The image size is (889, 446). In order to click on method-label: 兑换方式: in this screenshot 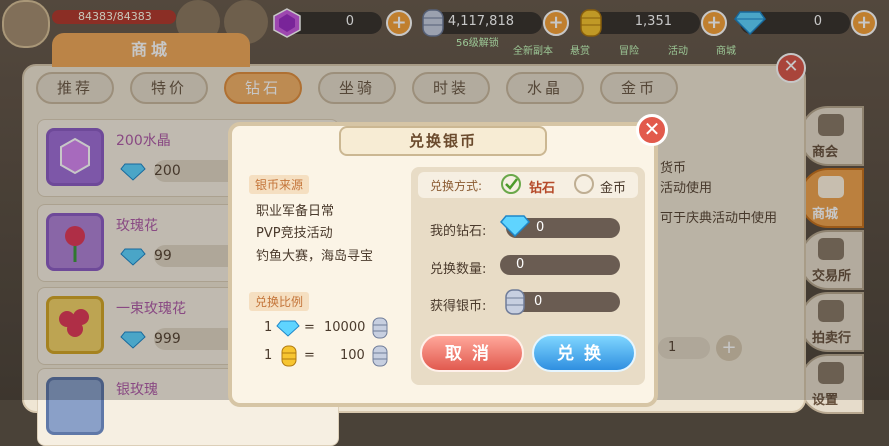, I will do `click(456, 186)`.